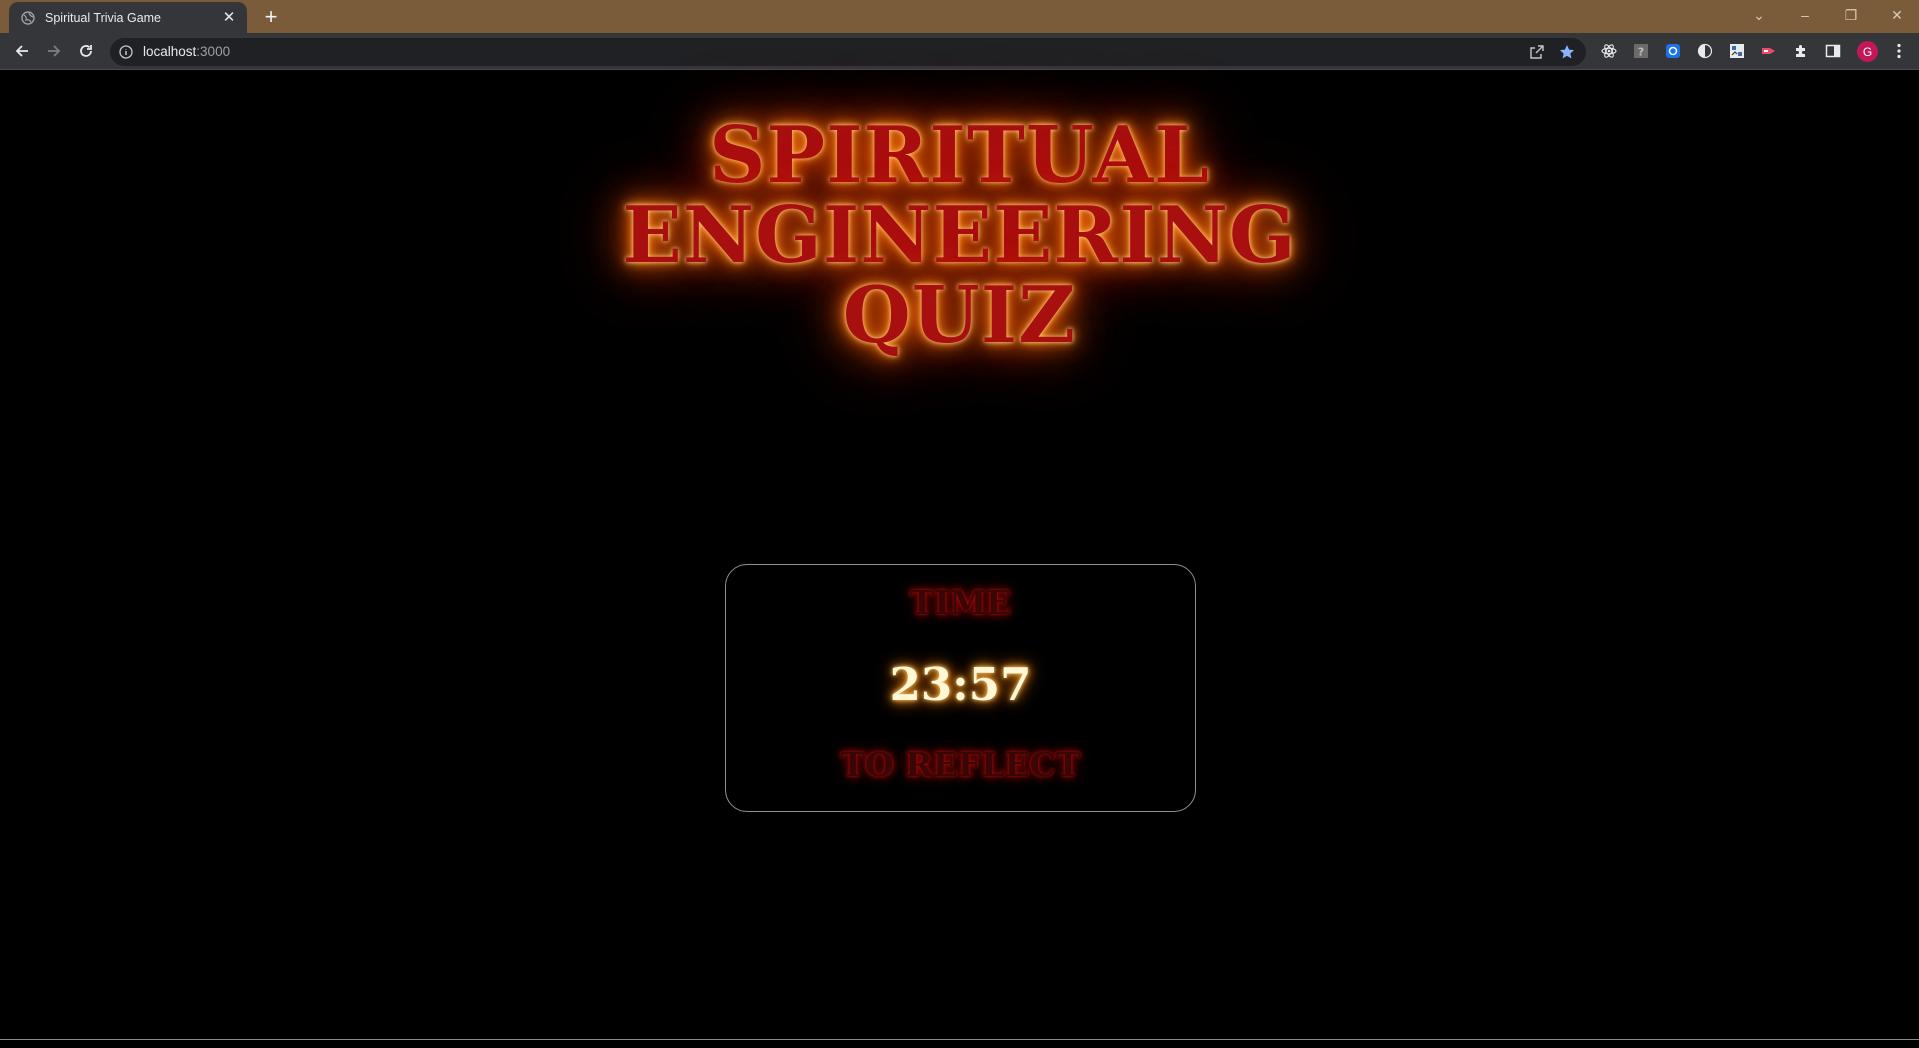 Image resolution: width=1919 pixels, height=1048 pixels. I want to click on title-line-2: ENGINEERING, so click(959, 235).